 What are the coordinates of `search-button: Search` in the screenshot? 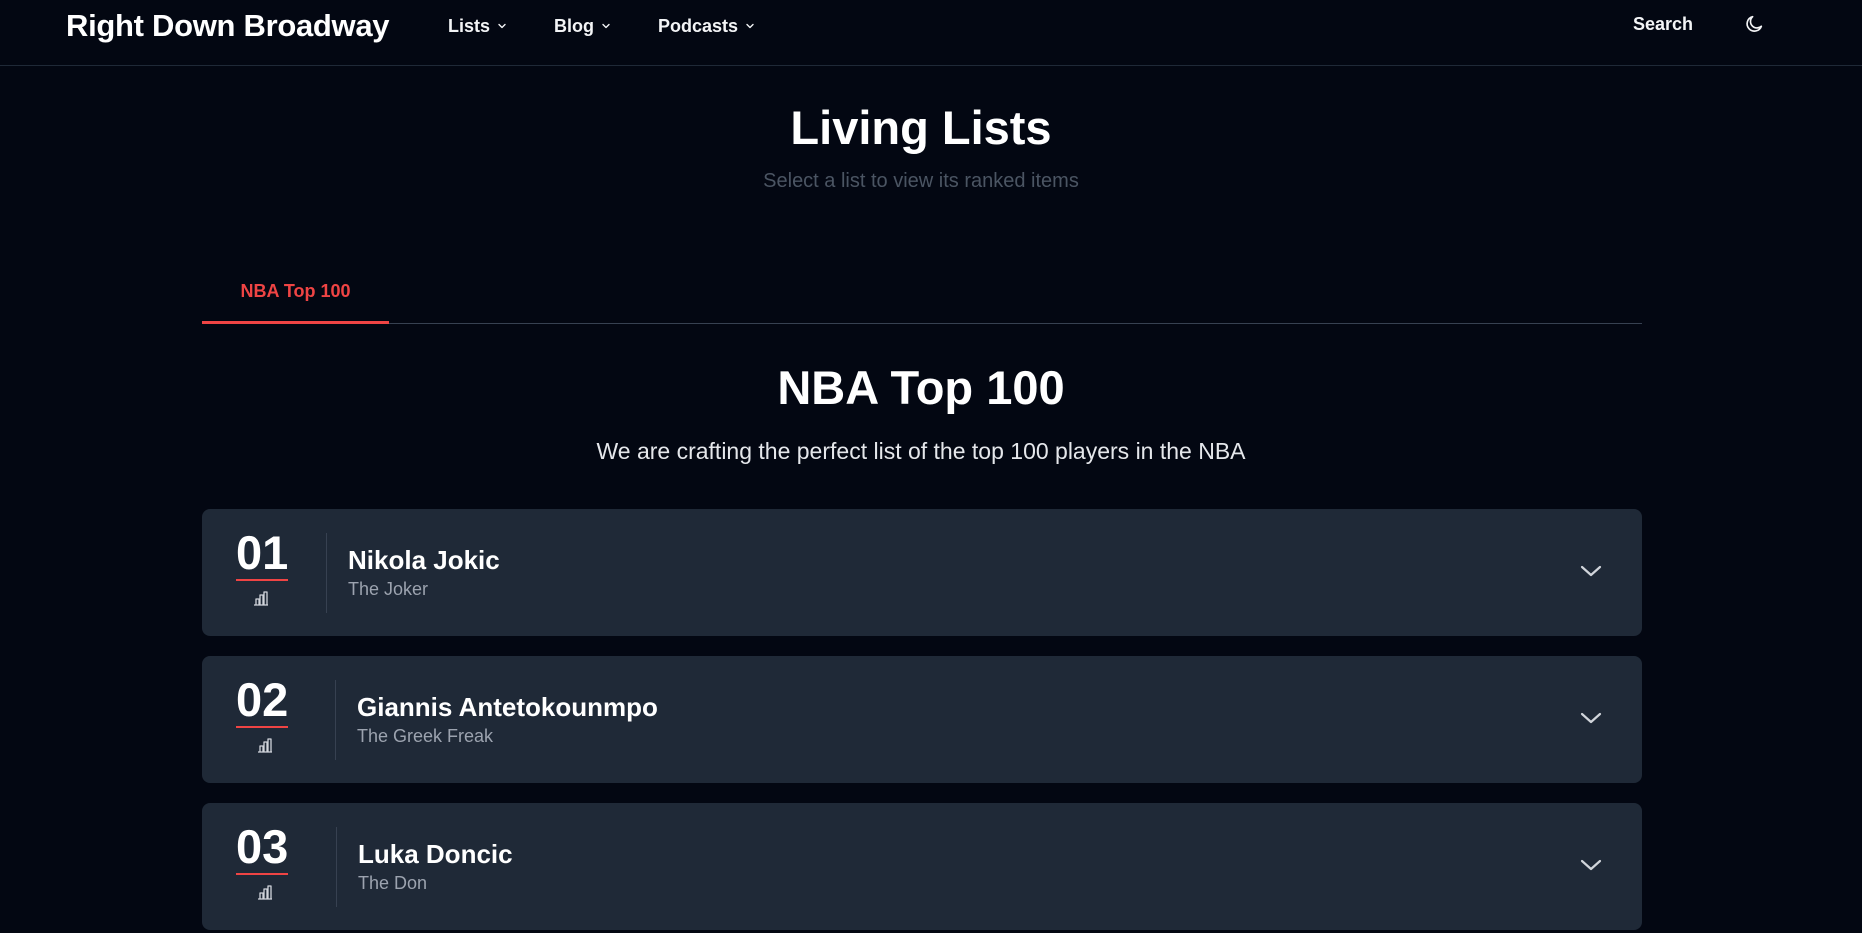 It's located at (1663, 24).